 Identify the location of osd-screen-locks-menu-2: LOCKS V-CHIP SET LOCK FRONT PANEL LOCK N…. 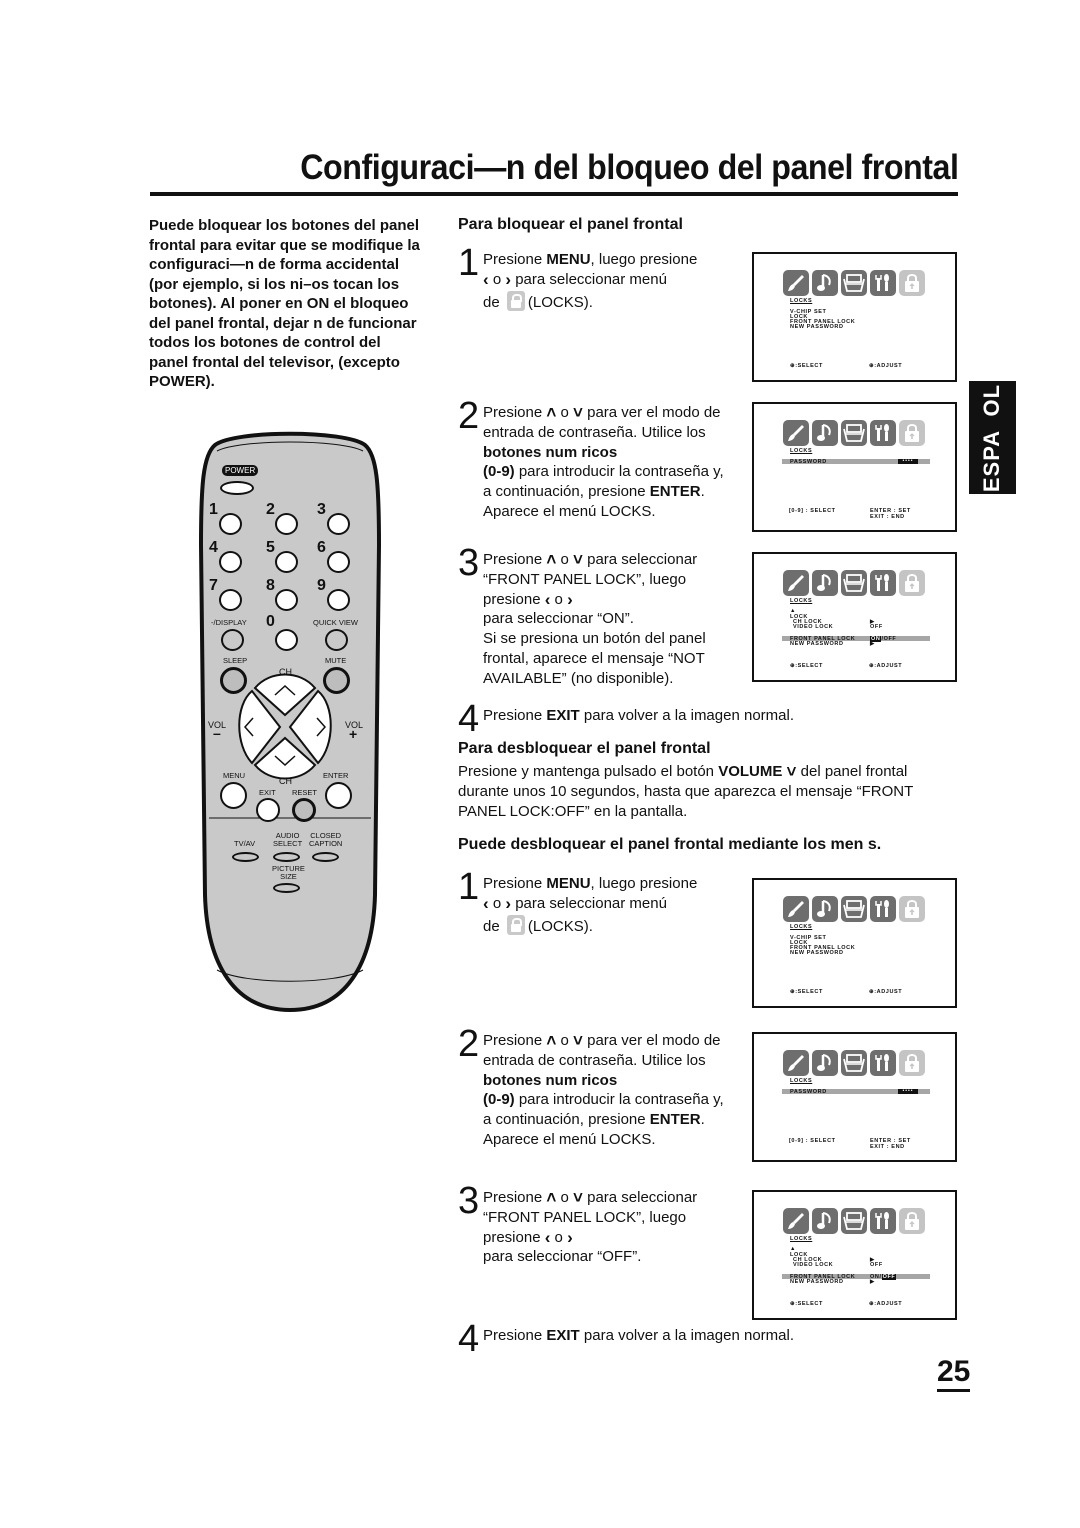
(854, 943).